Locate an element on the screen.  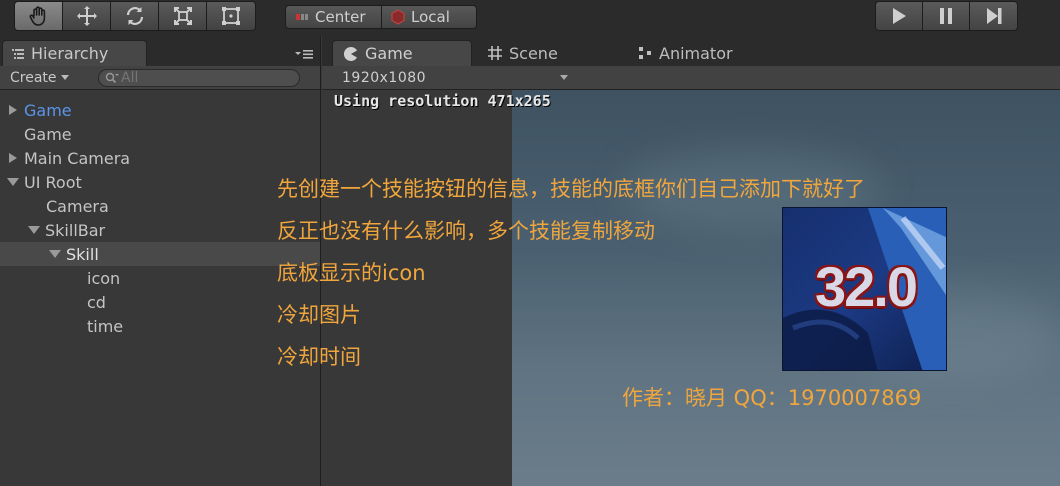
resolution-dropdown: 1920x1080 is located at coordinates (453, 78).